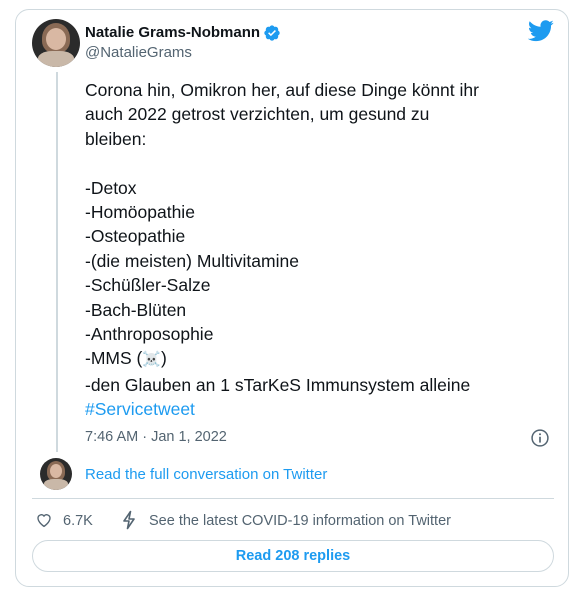 Image resolution: width=582 pixels, height=602 pixels. What do you see at coordinates (56, 43) in the screenshot?
I see `author-avatar` at bounding box center [56, 43].